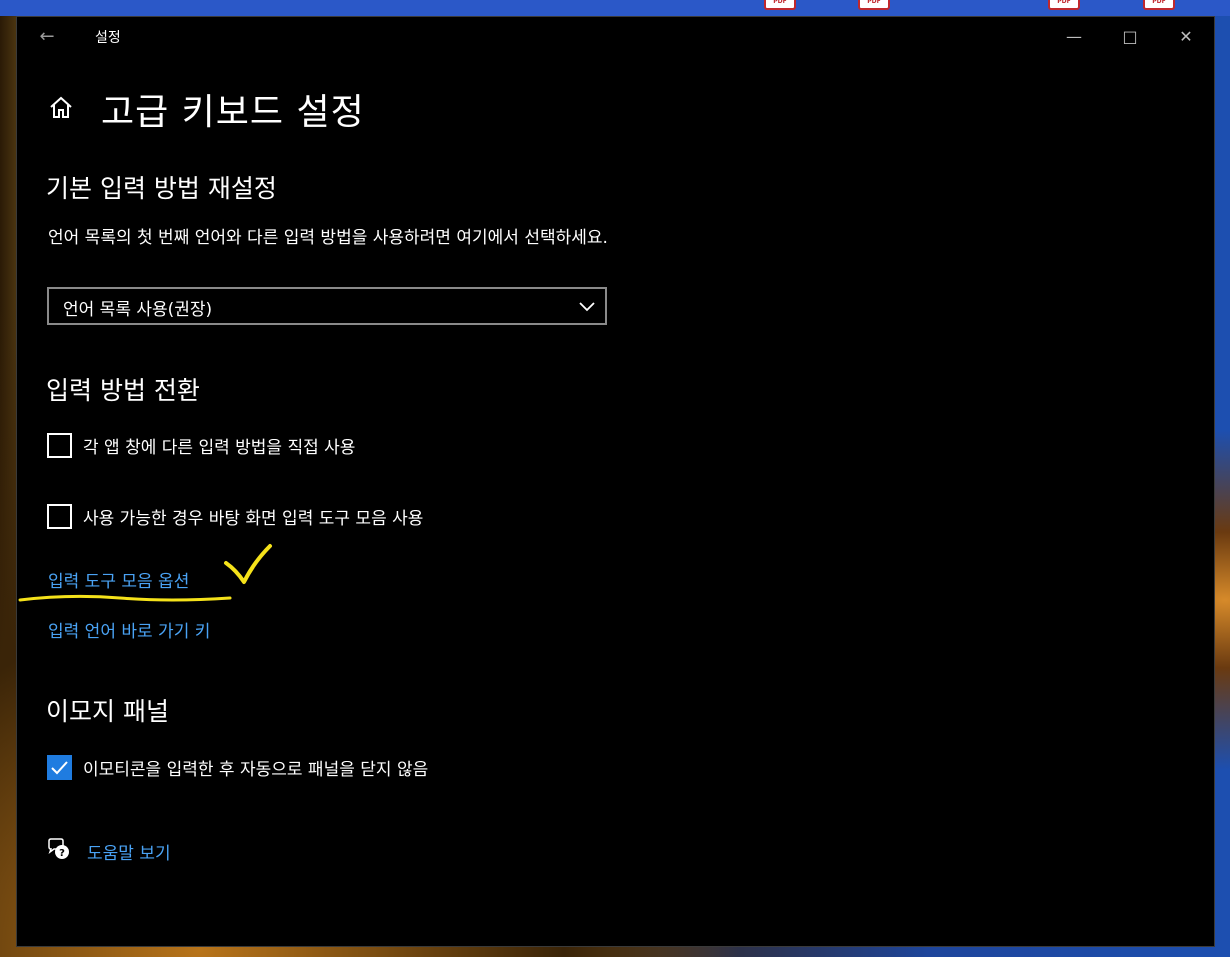 This screenshot has height=957, width=1230. I want to click on minimize-icon: —, so click(1074, 37).